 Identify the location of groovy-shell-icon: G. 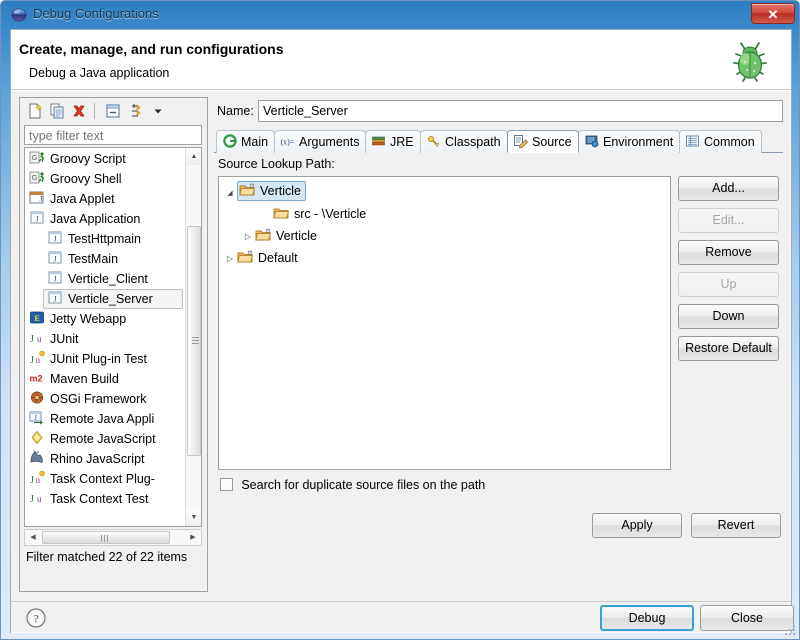
(36, 177).